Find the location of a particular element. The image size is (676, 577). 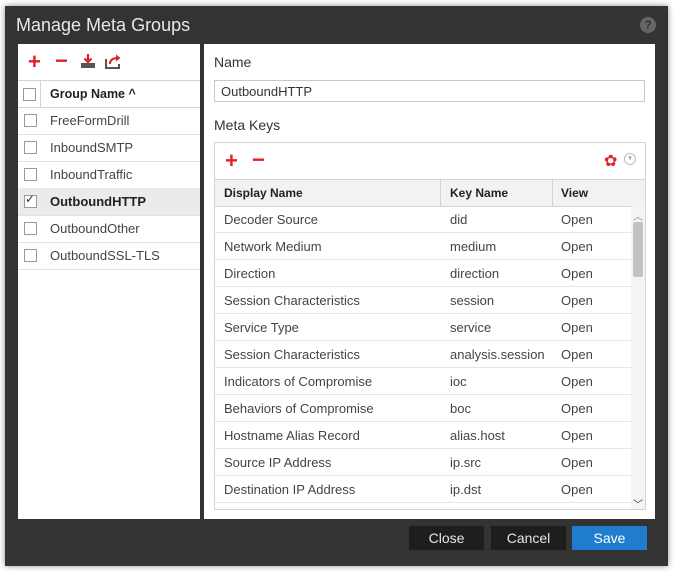

group-row-selected: ✓ OutboundHTTP is located at coordinates (109, 202).